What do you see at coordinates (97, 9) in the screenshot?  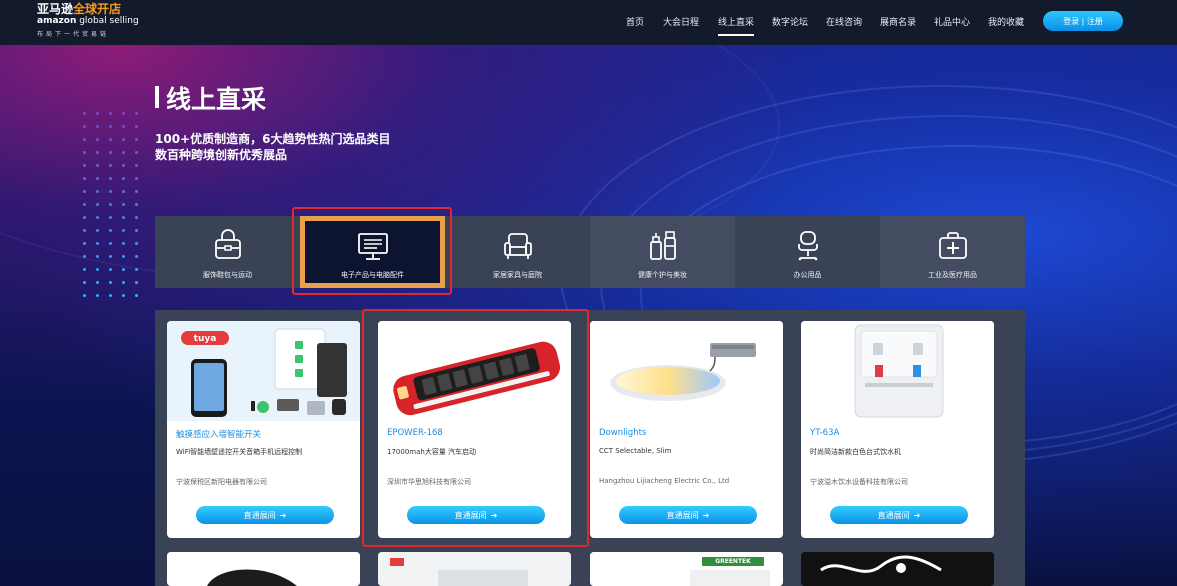 I see `logo-text-accent: 全球开店` at bounding box center [97, 9].